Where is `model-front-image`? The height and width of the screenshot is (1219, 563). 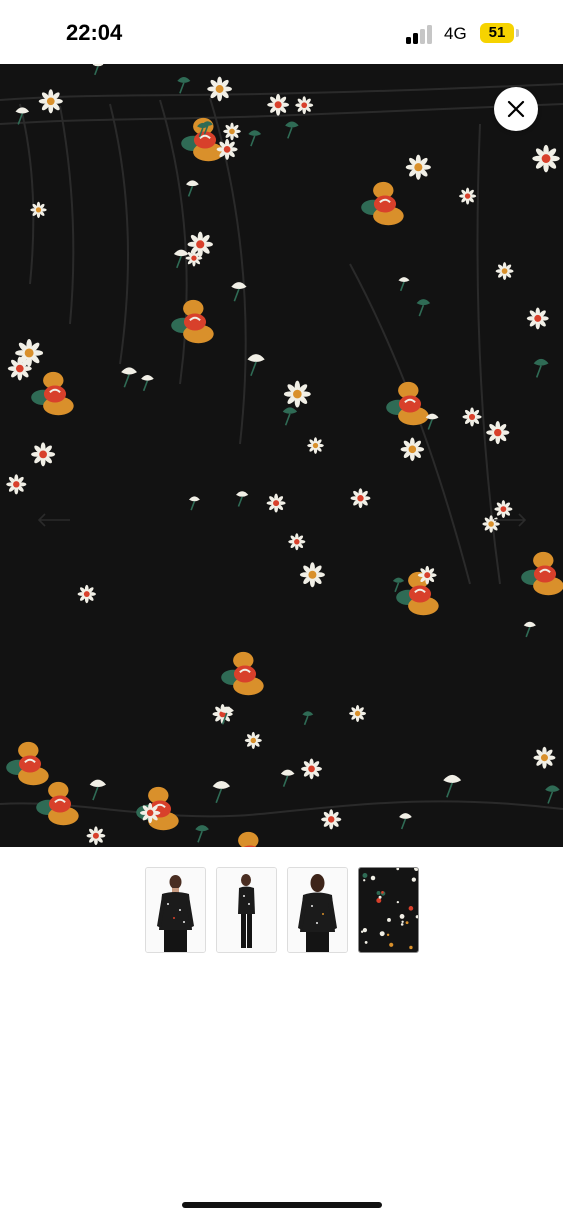
model-front-image is located at coordinates (175, 910).